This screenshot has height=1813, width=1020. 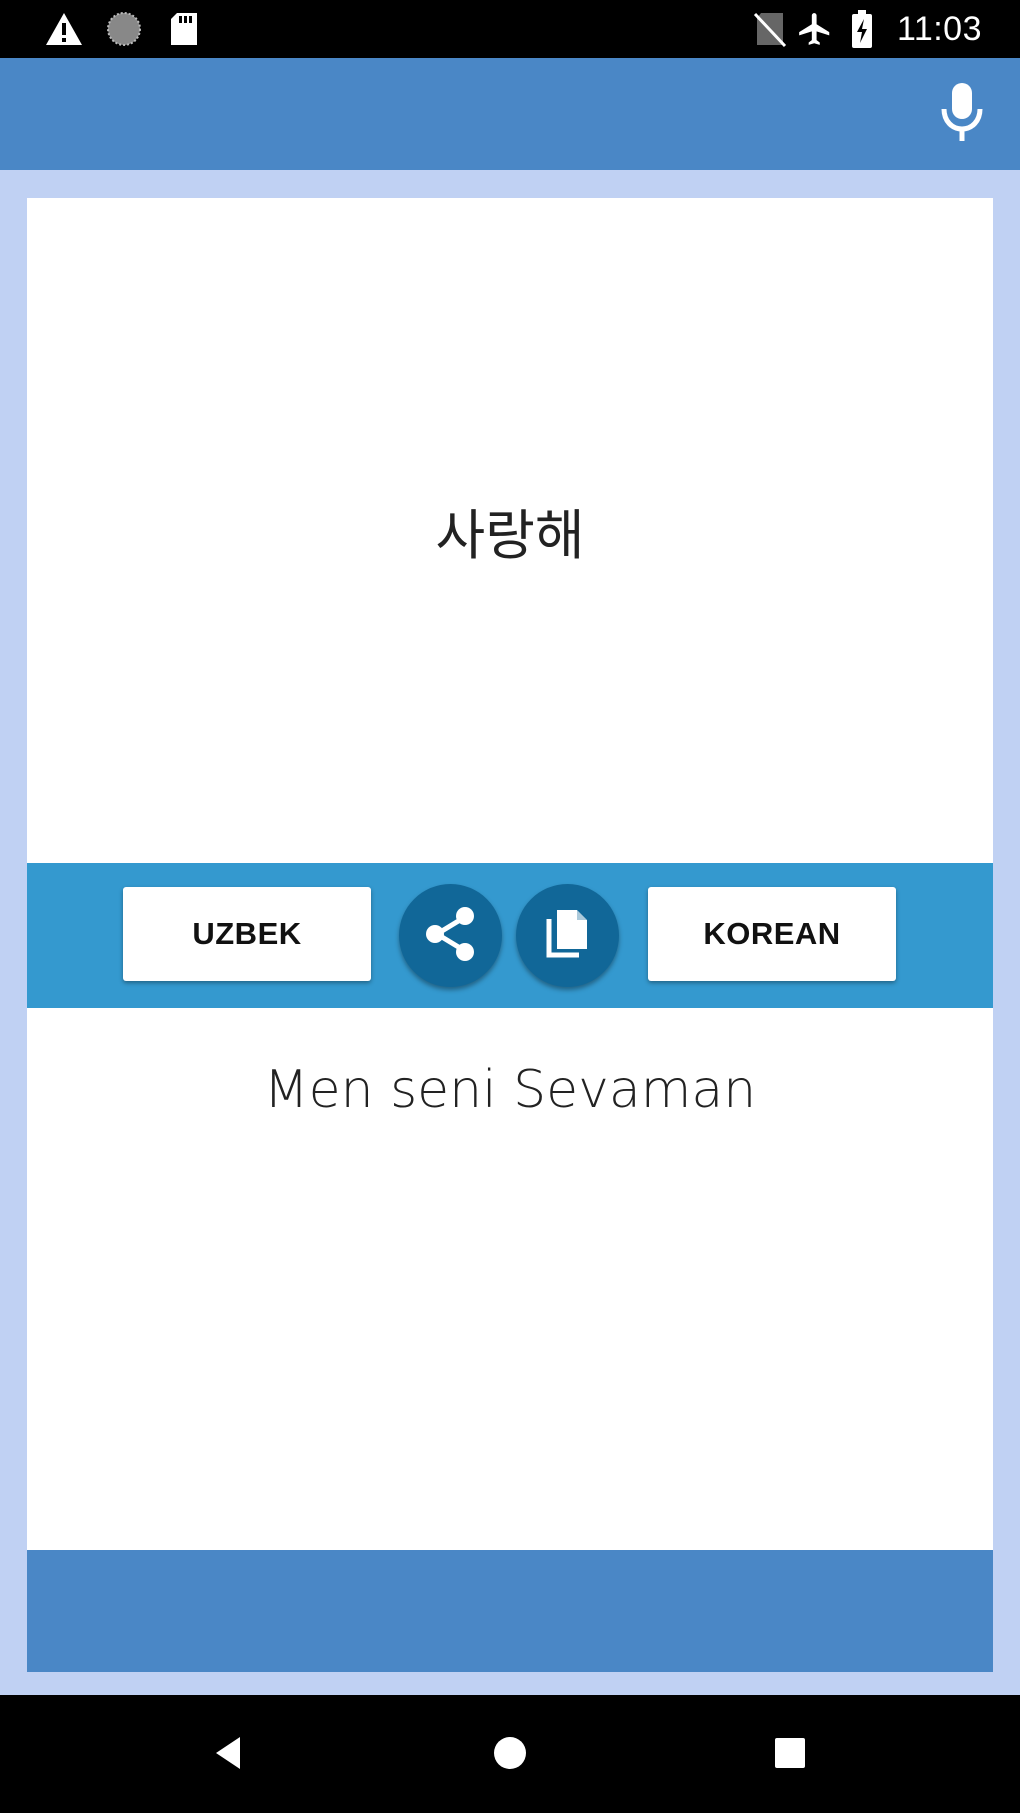 I want to click on app-bar, so click(x=510, y=114).